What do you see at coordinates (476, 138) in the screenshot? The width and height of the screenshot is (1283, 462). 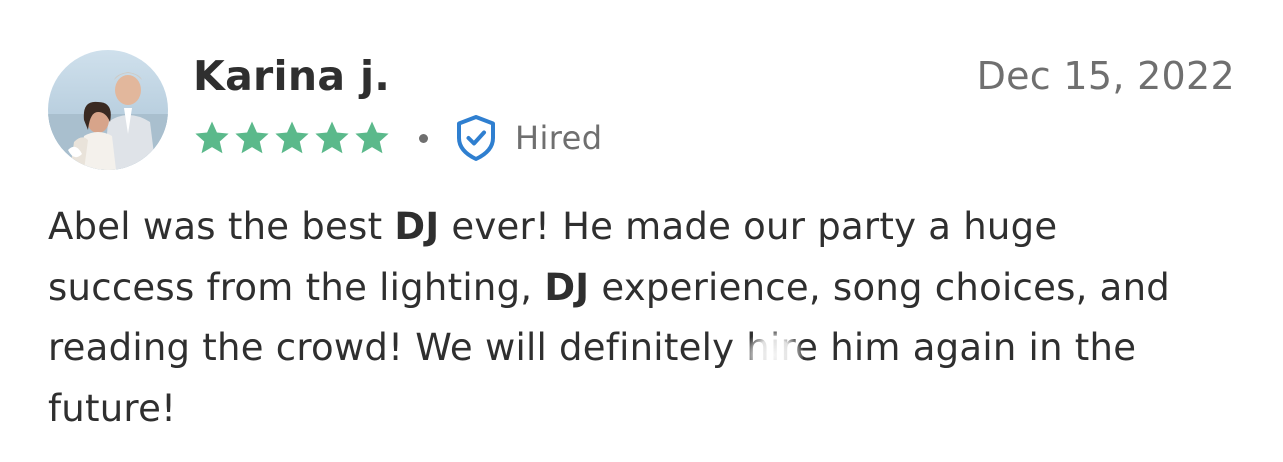 I see `shield-check-icon` at bounding box center [476, 138].